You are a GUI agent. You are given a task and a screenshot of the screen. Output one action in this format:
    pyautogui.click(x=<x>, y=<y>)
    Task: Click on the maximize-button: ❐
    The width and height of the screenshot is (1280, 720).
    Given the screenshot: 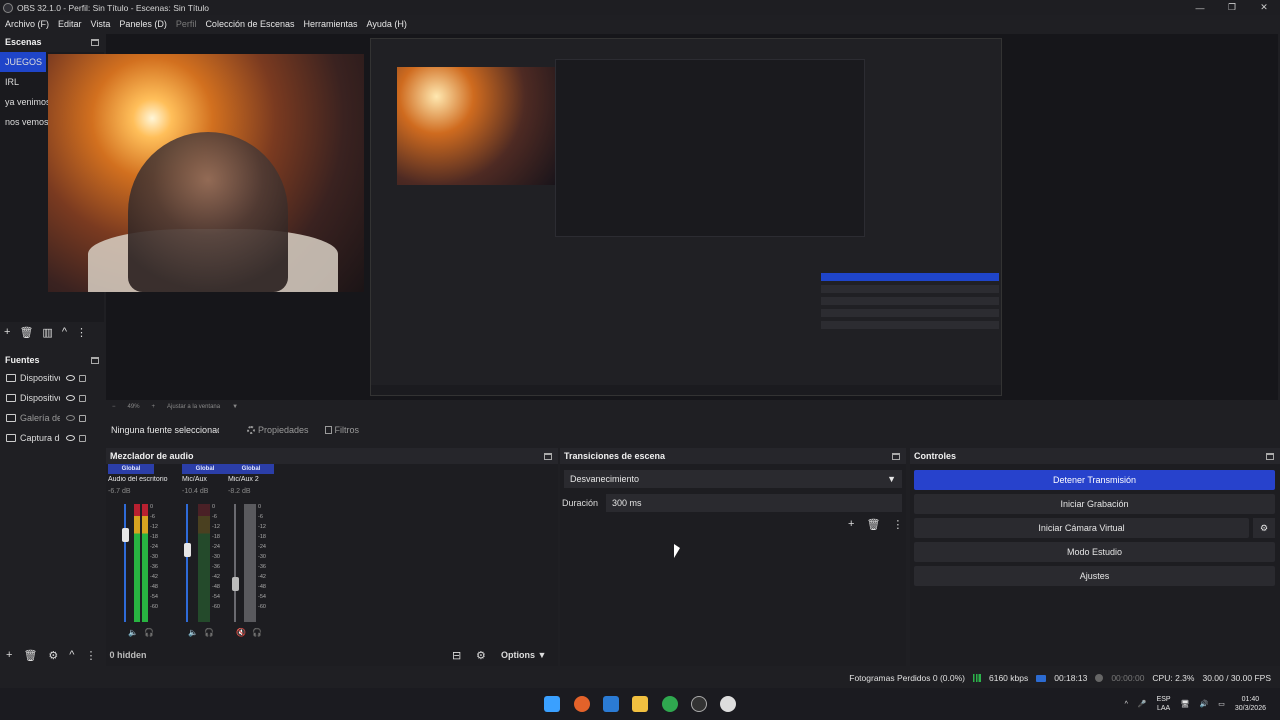 What is the action you would take?
    pyautogui.click(x=1232, y=7)
    